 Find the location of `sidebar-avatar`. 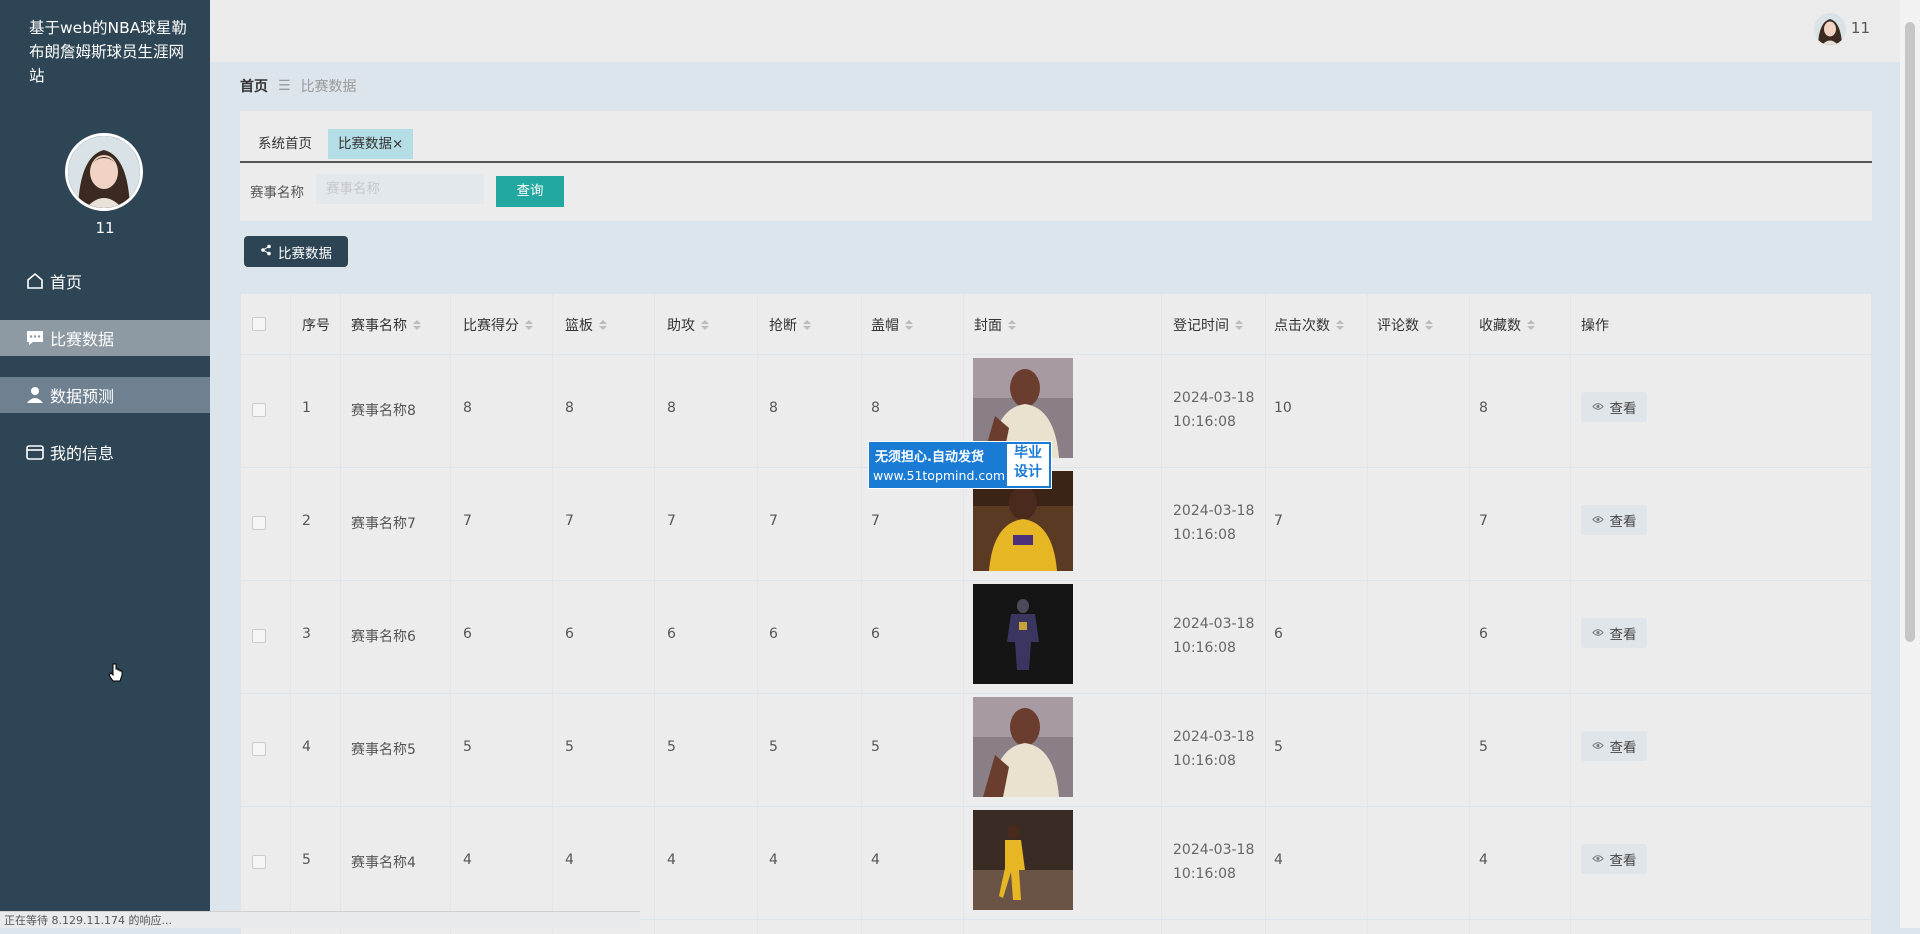

sidebar-avatar is located at coordinates (104, 172).